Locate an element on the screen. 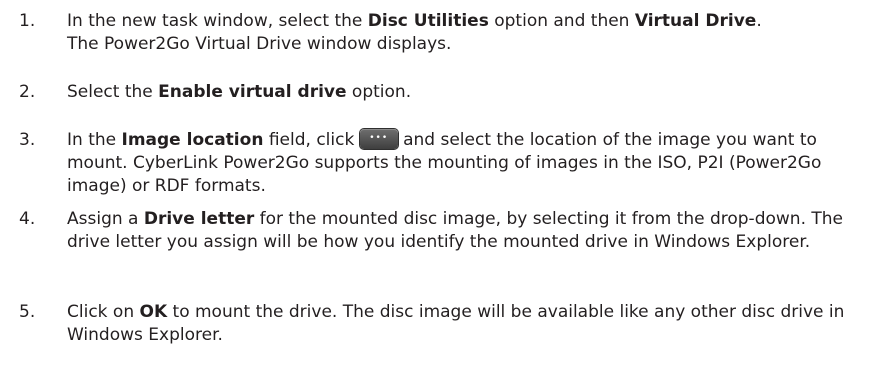 This screenshot has width=878, height=374. ui-term-virtual-drive: Virtual Drive is located at coordinates (695, 21).